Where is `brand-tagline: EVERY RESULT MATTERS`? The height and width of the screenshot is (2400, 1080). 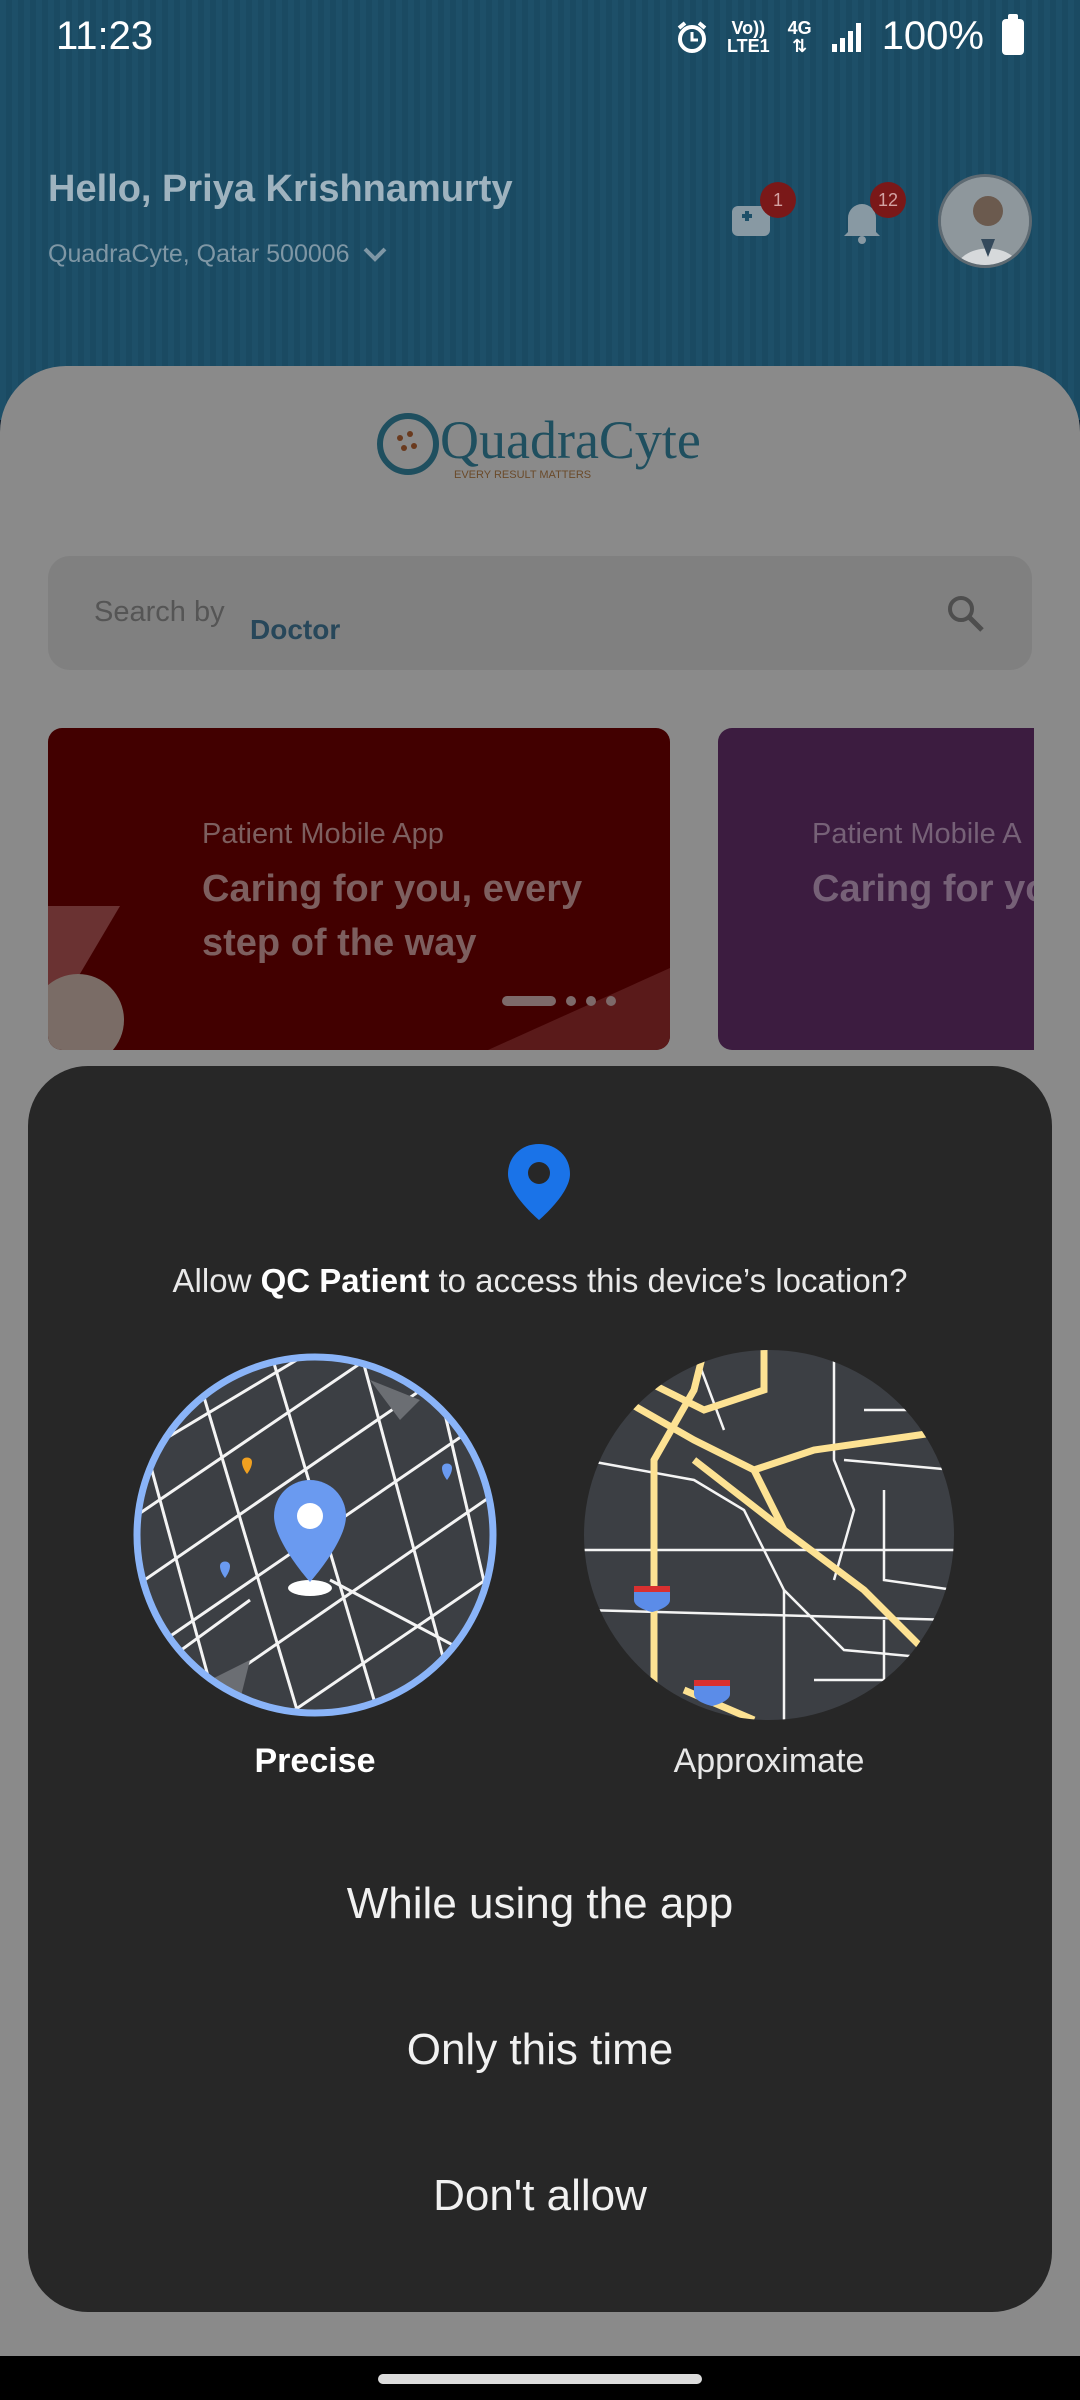 brand-tagline: EVERY RESULT MATTERS is located at coordinates (522, 475).